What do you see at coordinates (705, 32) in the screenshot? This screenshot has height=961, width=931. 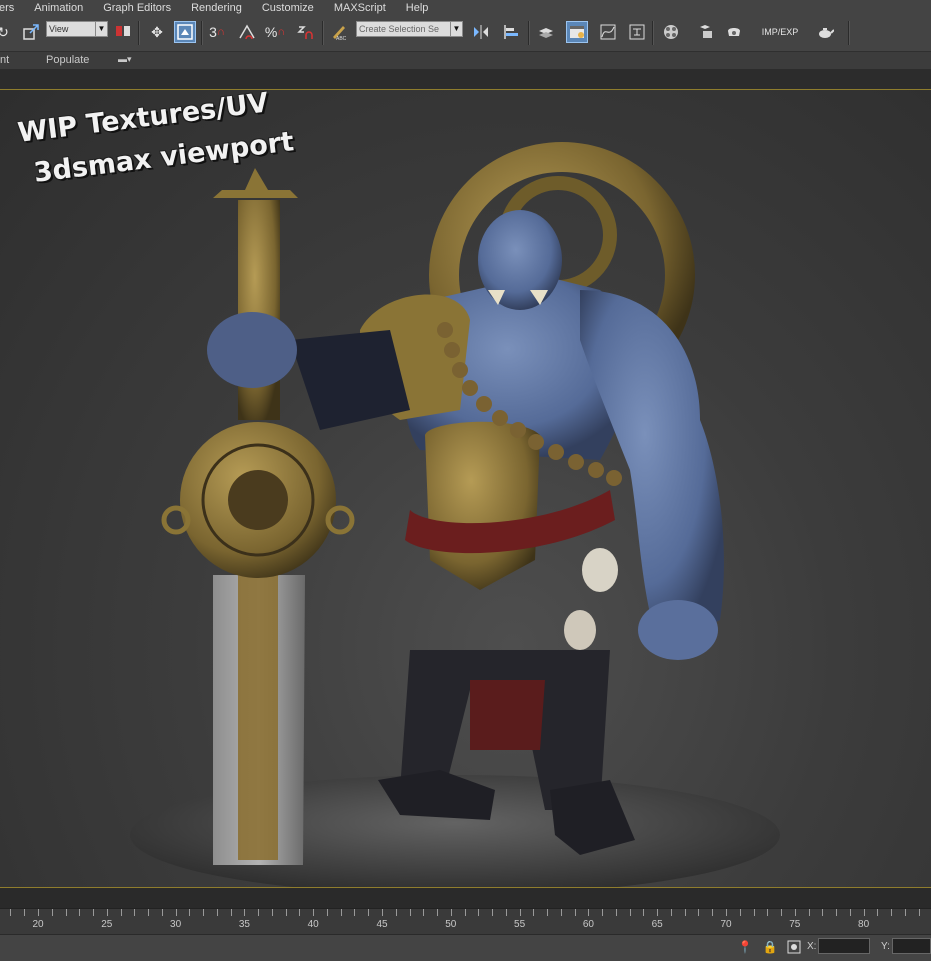 I see `render-setup-icon` at bounding box center [705, 32].